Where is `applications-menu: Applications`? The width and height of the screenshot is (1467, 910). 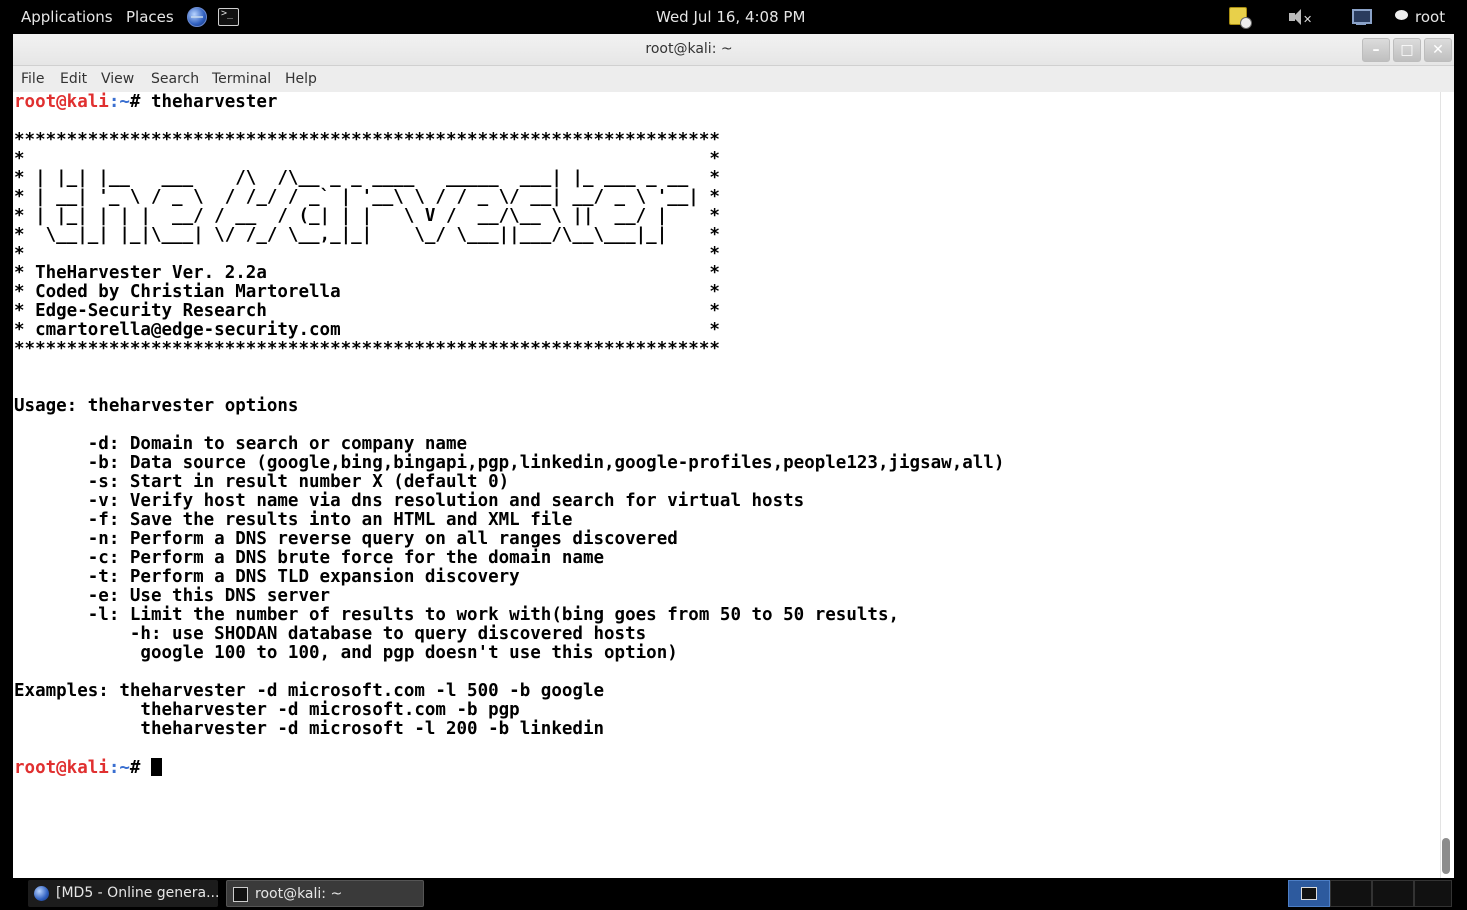 applications-menu: Applications is located at coordinates (67, 17).